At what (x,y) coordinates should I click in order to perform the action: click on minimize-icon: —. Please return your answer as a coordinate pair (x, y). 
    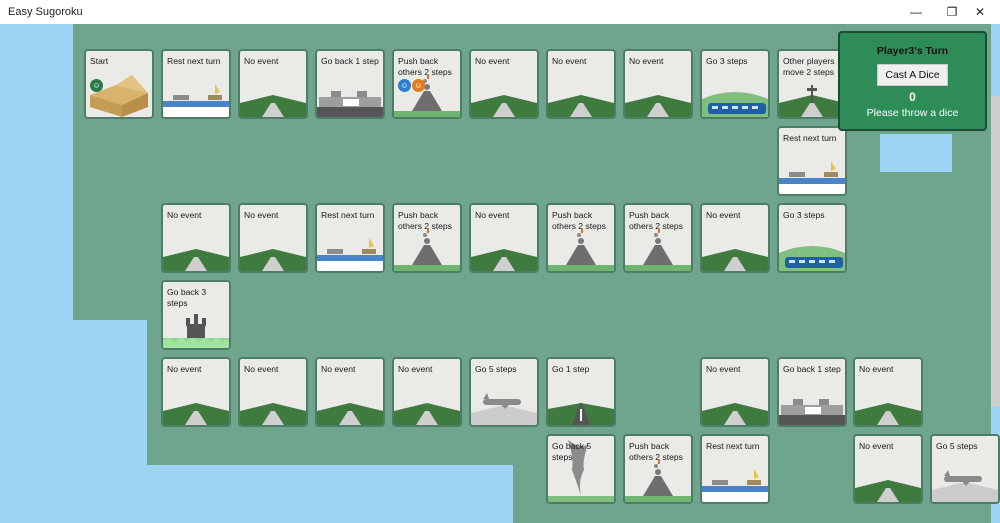
    Looking at the image, I should click on (916, 12).